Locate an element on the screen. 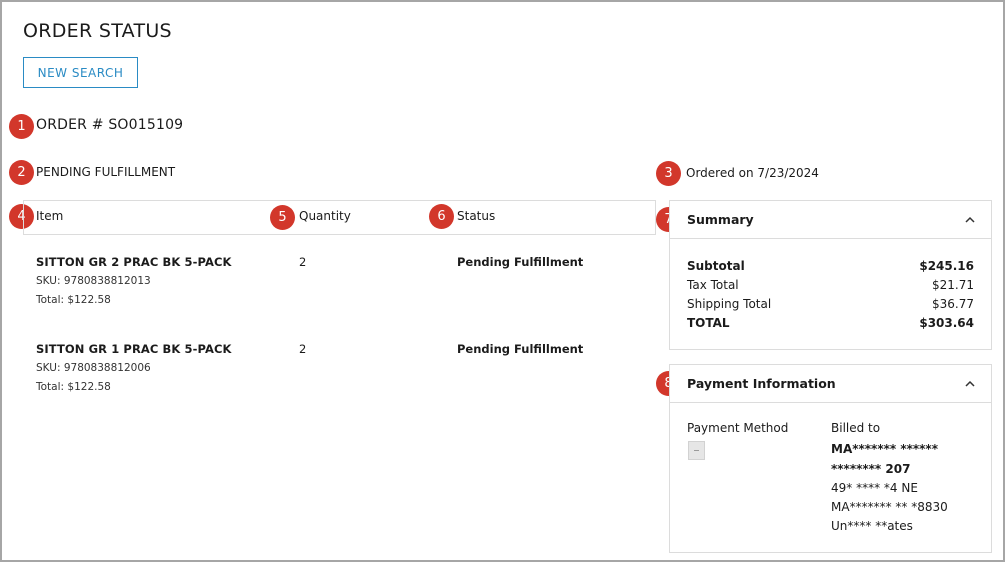 The height and width of the screenshot is (562, 1005). callout-marker-1: 1 is located at coordinates (21, 126).